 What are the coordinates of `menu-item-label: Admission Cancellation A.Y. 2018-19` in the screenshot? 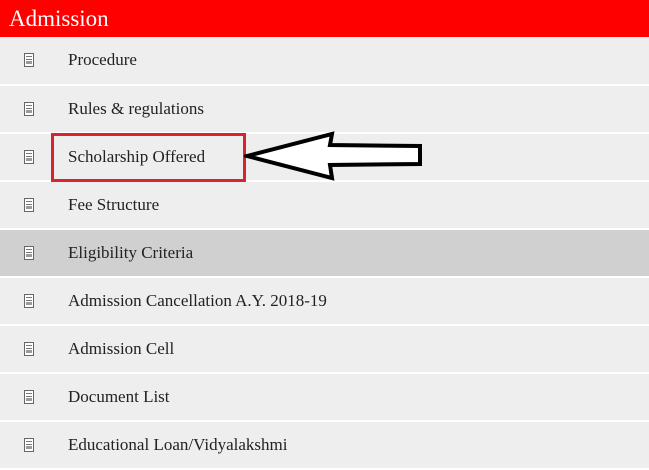 It's located at (197, 300).